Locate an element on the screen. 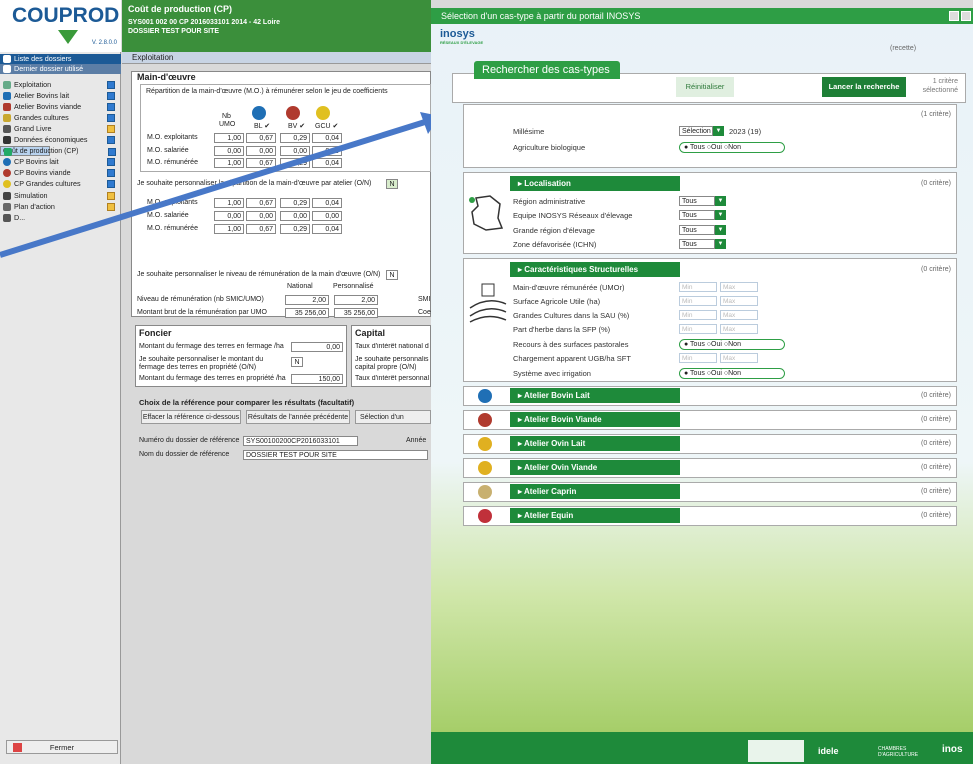 This screenshot has height=764, width=973. minimize-icon is located at coordinates (954, 16).